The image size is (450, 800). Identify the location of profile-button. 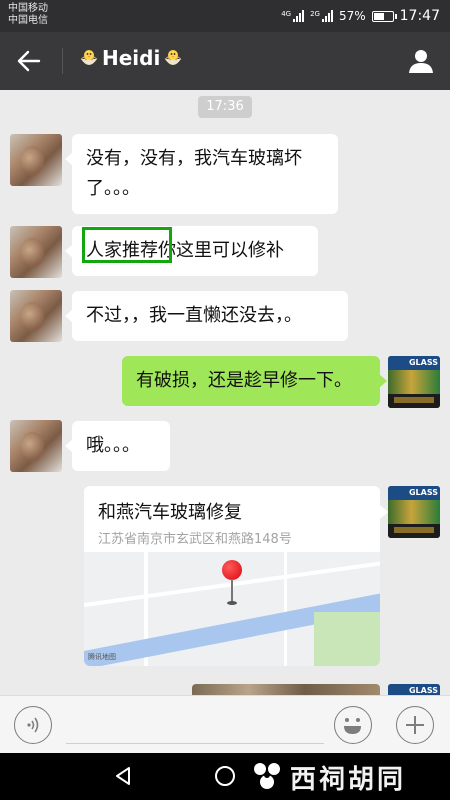
(421, 61).